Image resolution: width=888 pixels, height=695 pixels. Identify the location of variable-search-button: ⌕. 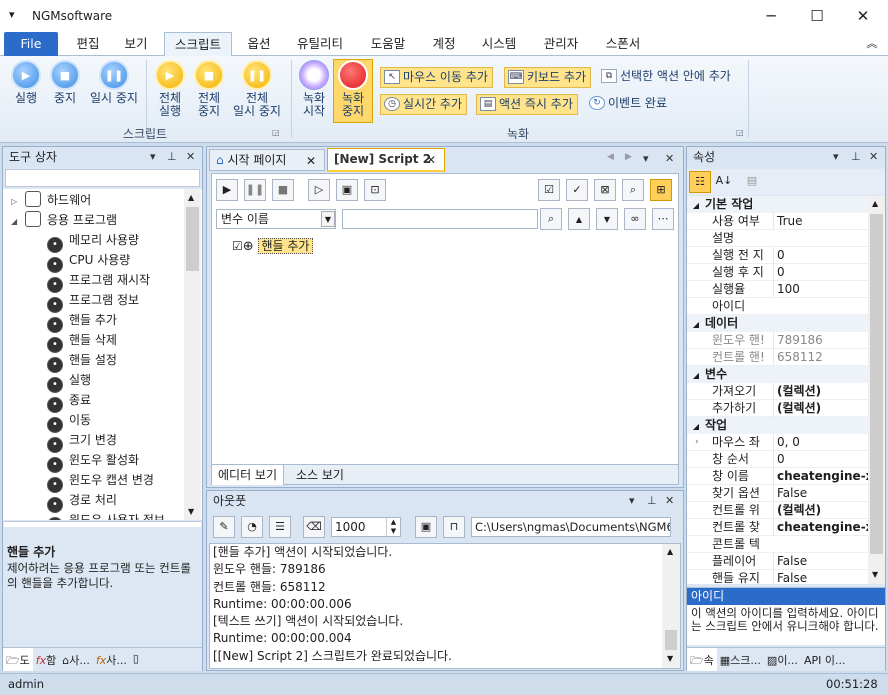
(551, 219).